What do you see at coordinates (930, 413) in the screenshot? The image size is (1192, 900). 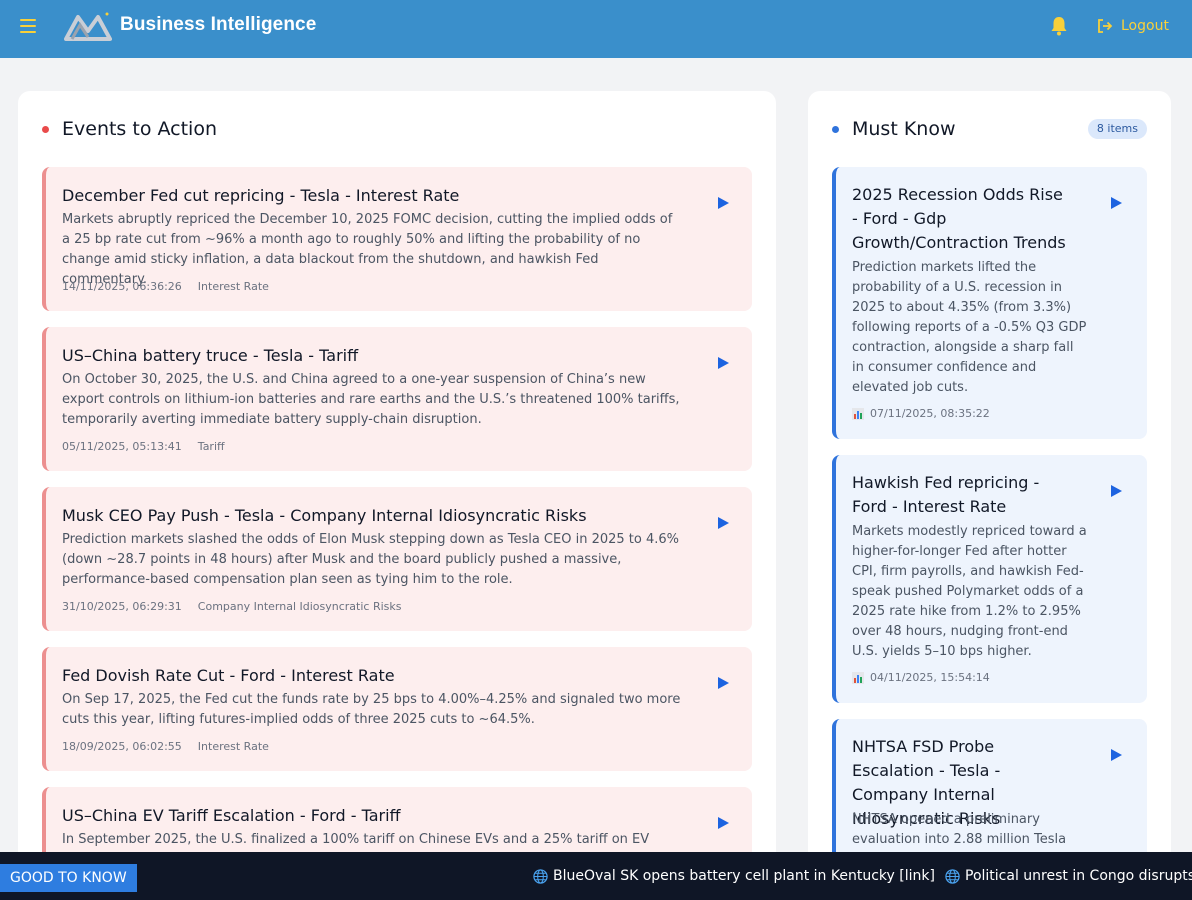 I see `must-know-card-time: 07/11/2025, 08:35:22` at bounding box center [930, 413].